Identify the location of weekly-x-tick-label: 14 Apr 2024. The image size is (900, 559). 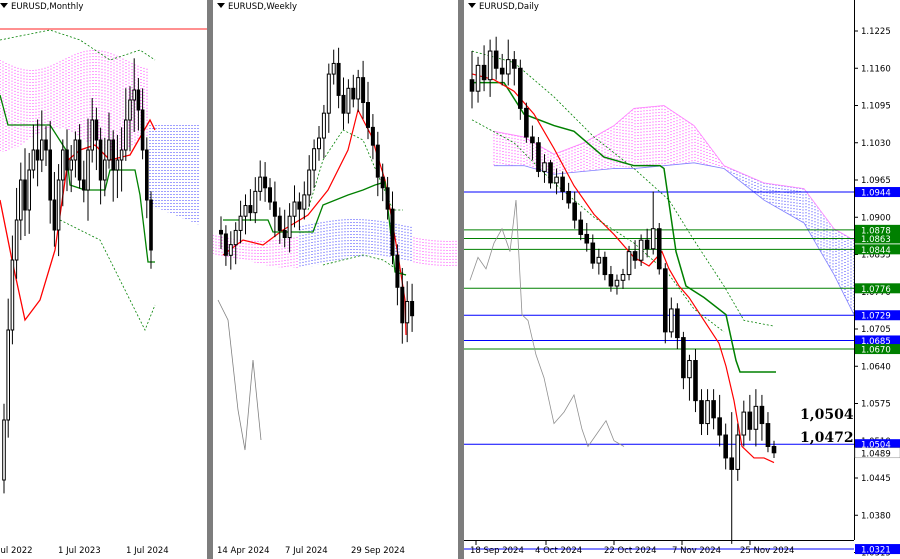
(243, 551).